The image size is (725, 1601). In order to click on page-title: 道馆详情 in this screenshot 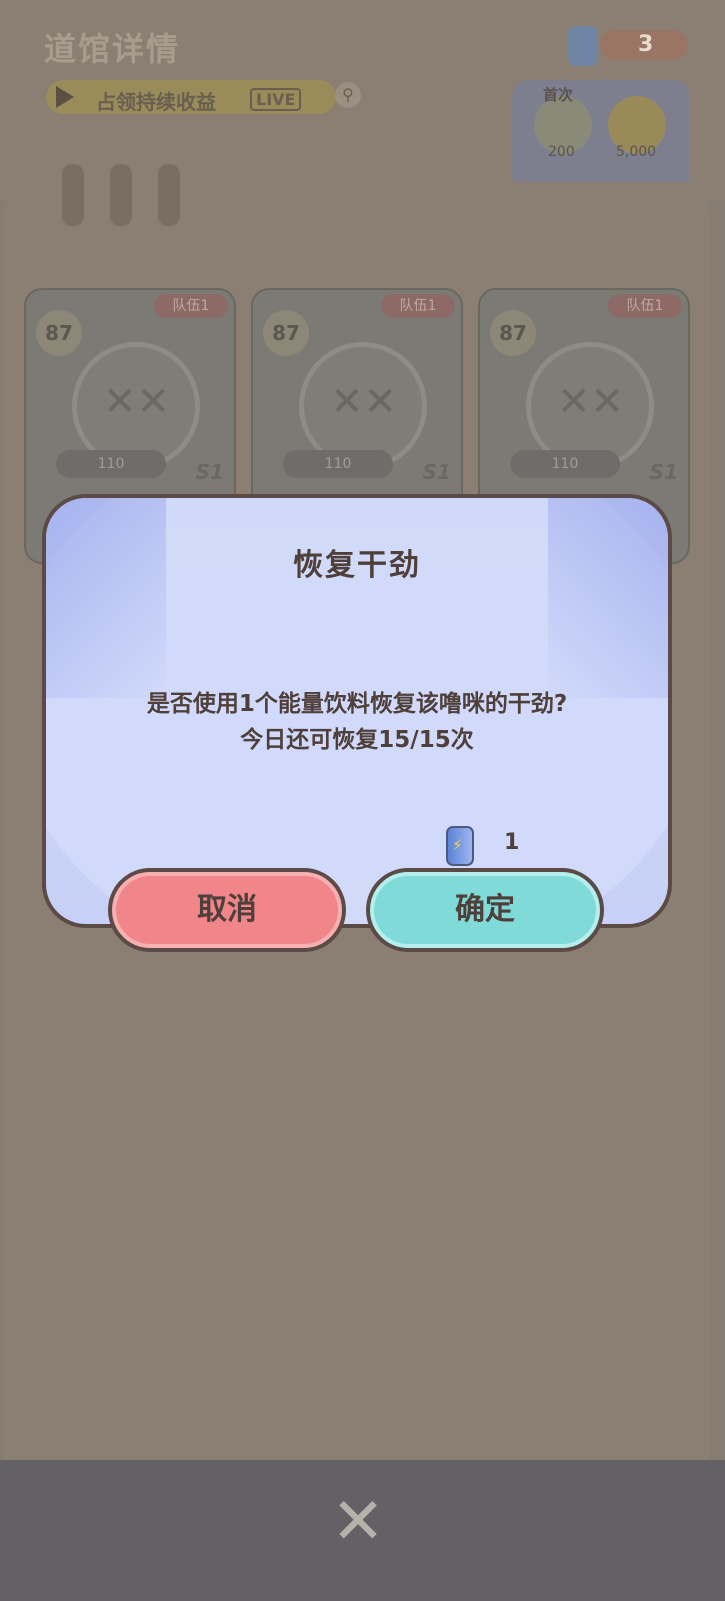, I will do `click(112, 49)`.